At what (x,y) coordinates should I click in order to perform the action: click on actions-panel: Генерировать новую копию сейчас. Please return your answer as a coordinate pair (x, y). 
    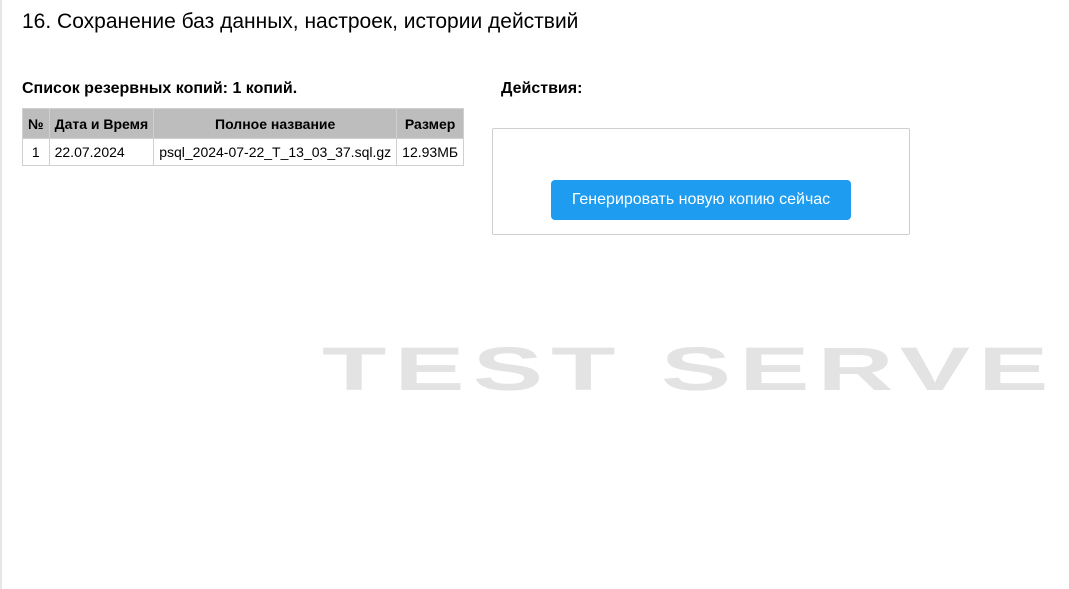
    Looking at the image, I should click on (701, 181).